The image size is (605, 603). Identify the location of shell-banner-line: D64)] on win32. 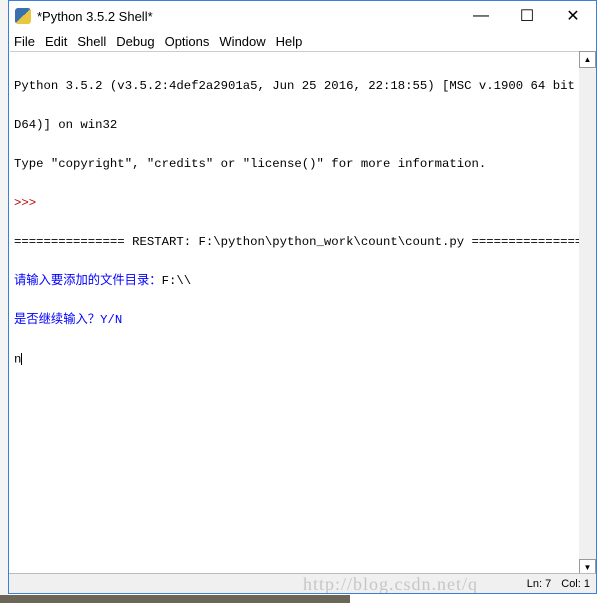
(66, 125).